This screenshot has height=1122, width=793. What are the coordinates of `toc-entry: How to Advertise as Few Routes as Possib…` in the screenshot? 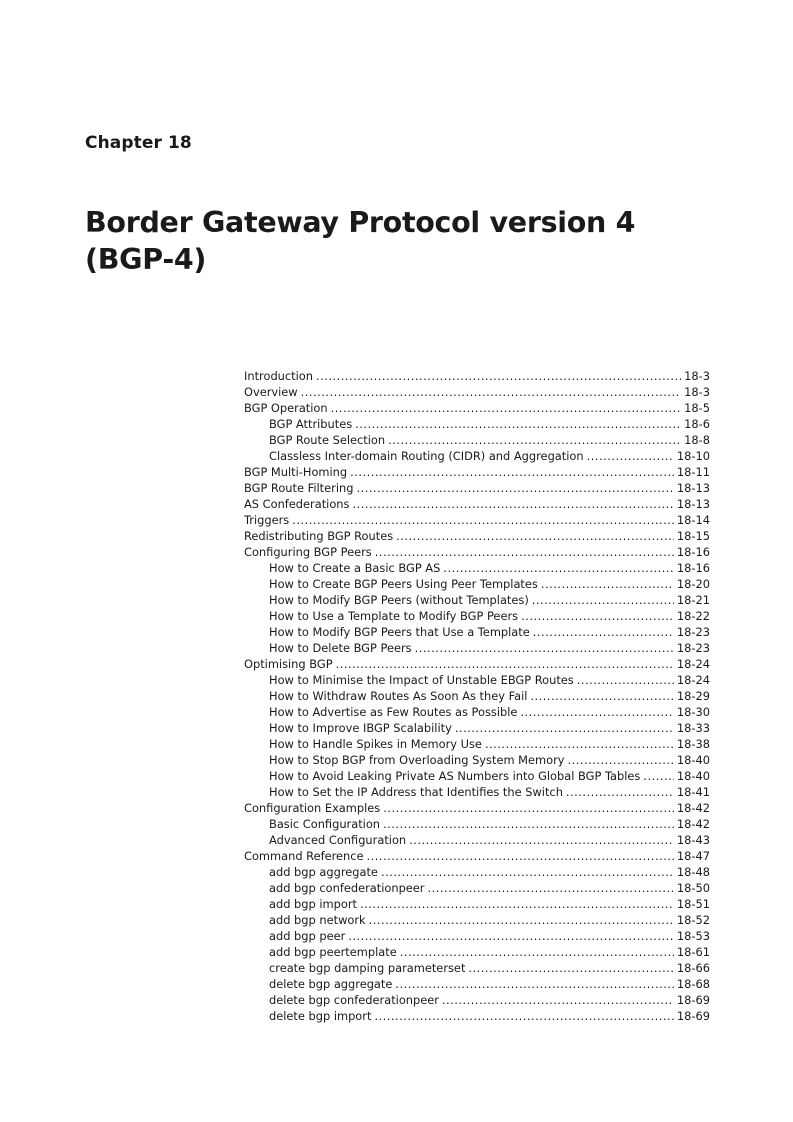 It's located at (477, 712).